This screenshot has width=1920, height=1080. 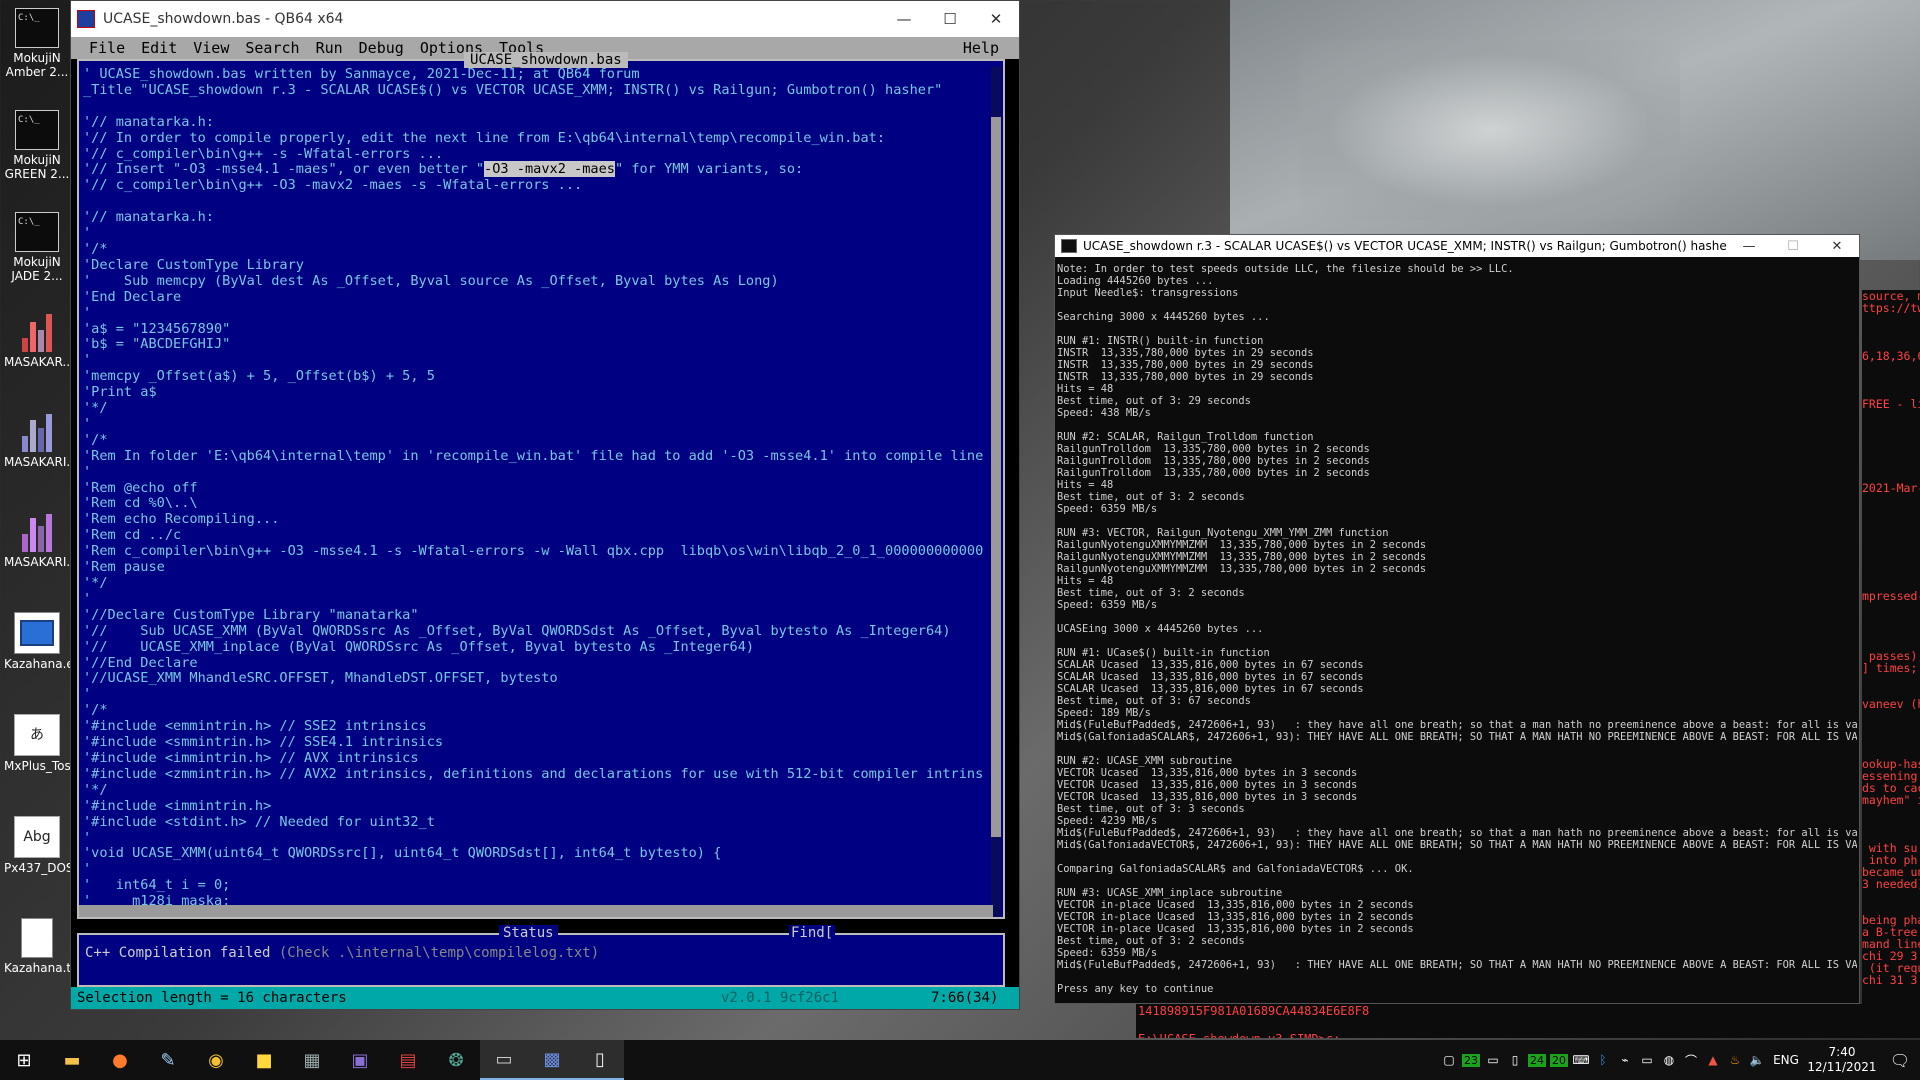 I want to click on wifi-icon: ⌒, so click(x=1691, y=1060).